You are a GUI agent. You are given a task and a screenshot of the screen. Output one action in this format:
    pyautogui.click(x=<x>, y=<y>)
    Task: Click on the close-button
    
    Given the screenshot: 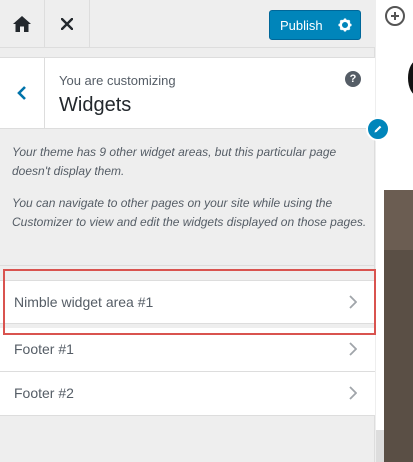 What is the action you would take?
    pyautogui.click(x=67, y=23)
    